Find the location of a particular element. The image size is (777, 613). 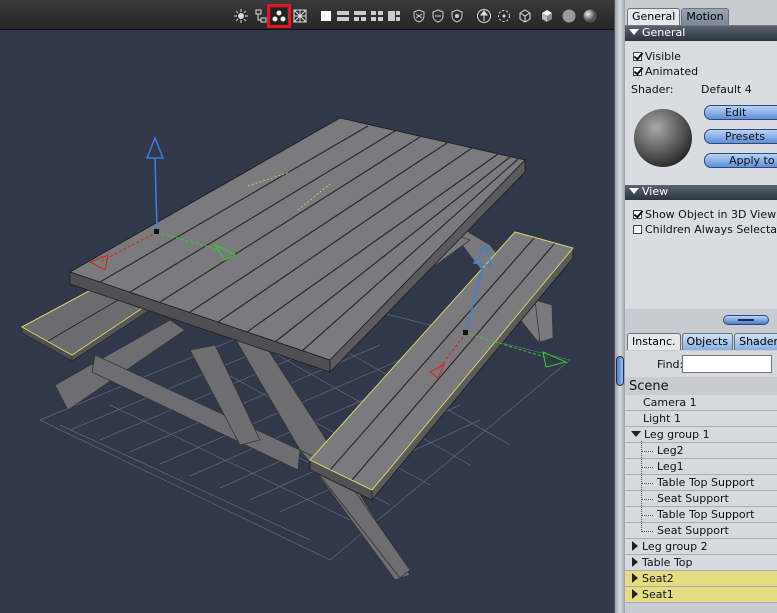

show-3d-label: Show Object in 3D View is located at coordinates (711, 214).